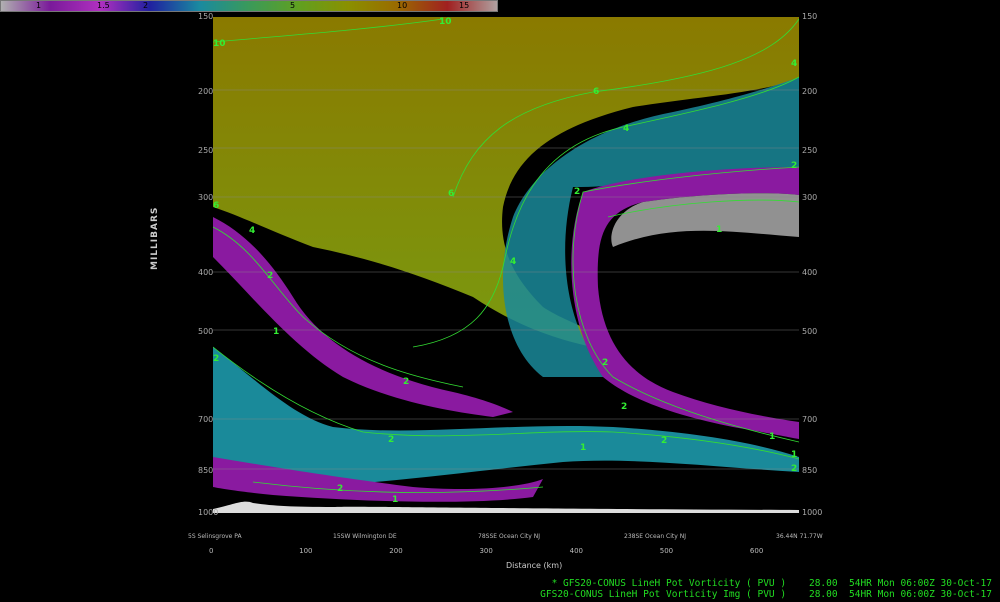  What do you see at coordinates (576, 551) in the screenshot?
I see `x-tick-label: 400` at bounding box center [576, 551].